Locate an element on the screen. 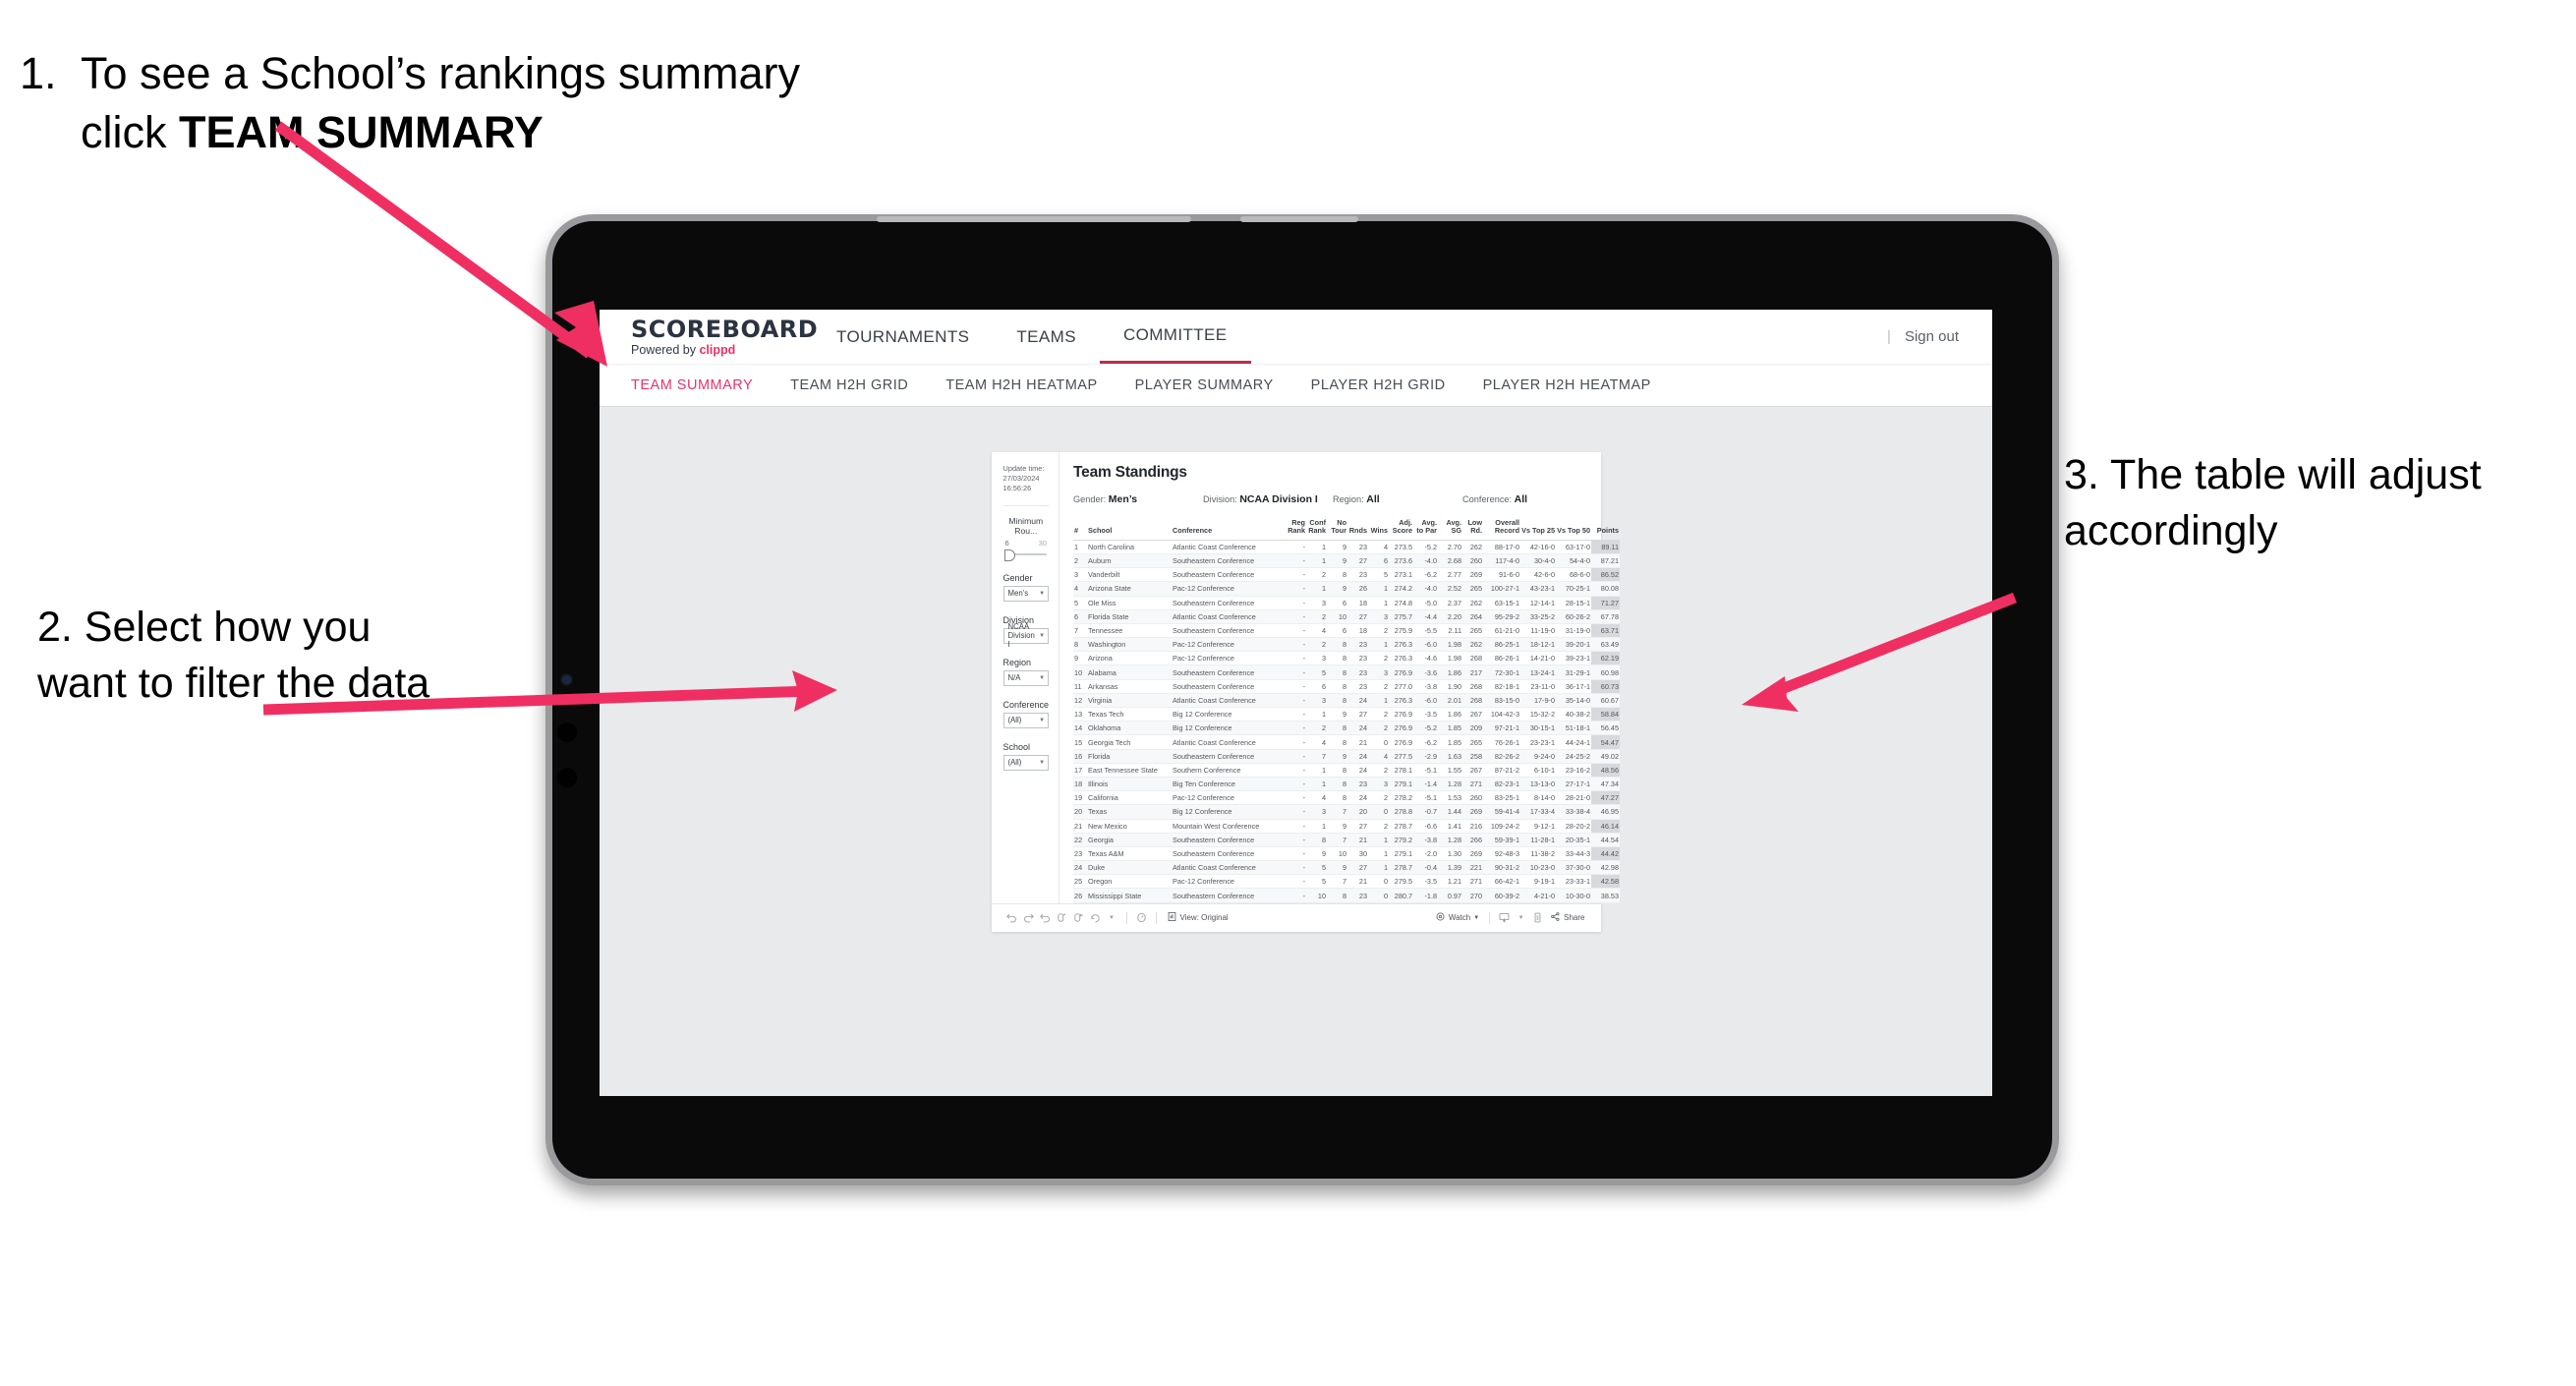  tab-team-h2h-grid: TEAM H2H GRID is located at coordinates (849, 385).